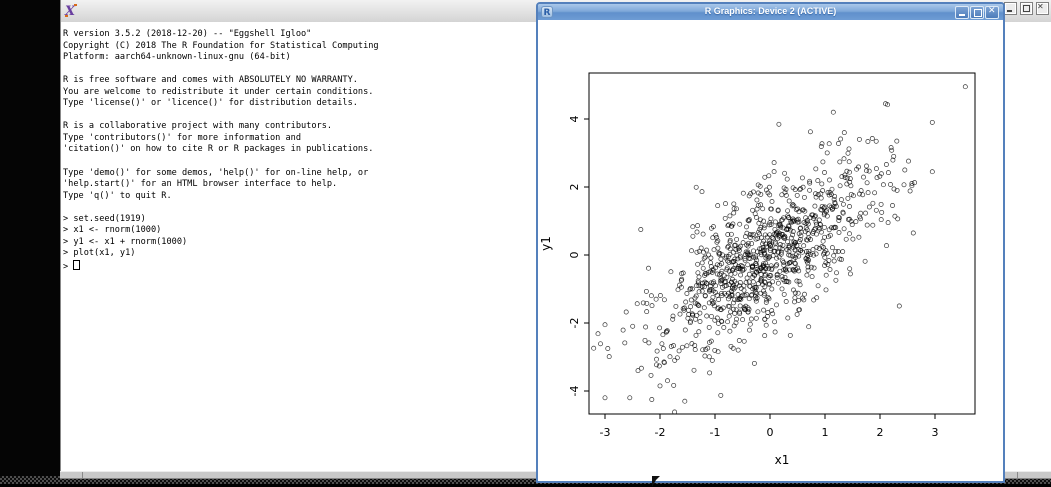  Describe the element at coordinates (977, 12) in the screenshot. I see `graphics-maximize-button` at that location.